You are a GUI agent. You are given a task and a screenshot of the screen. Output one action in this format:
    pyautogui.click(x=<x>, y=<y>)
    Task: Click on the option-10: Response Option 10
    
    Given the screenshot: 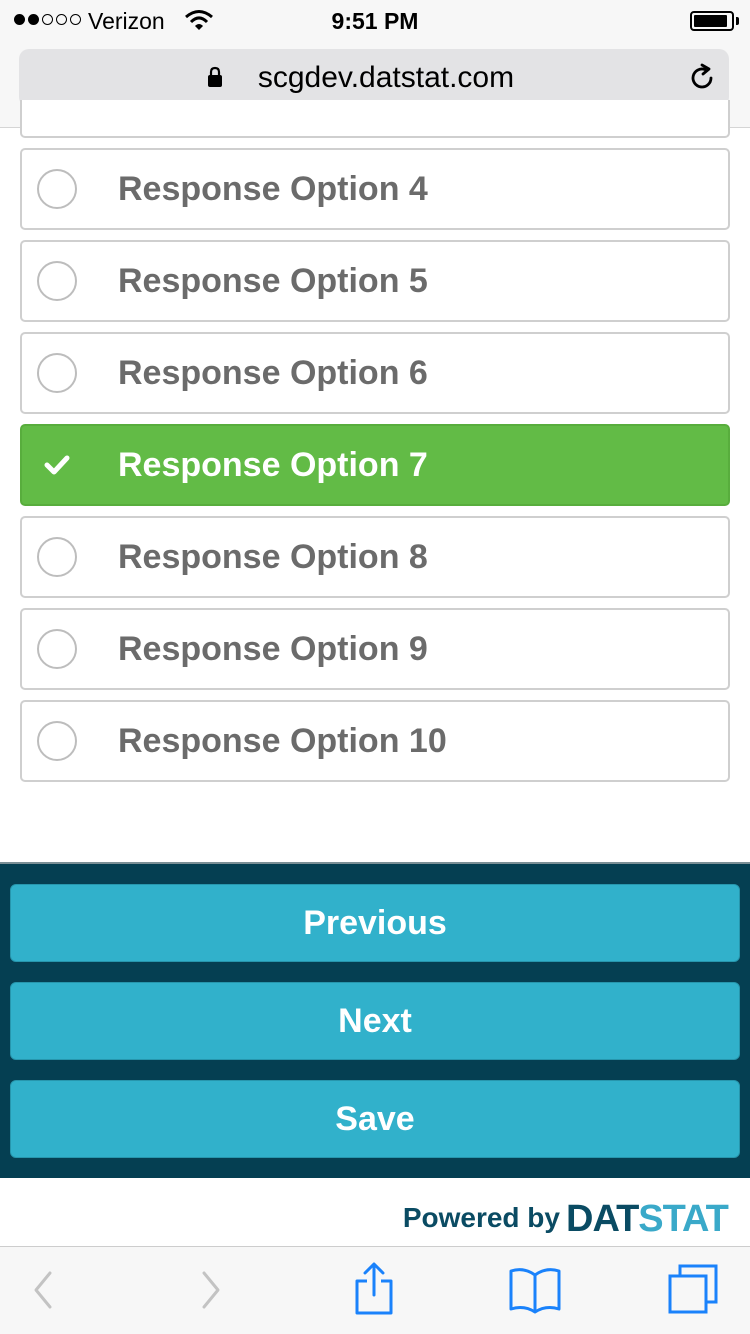 What is the action you would take?
    pyautogui.click(x=375, y=741)
    